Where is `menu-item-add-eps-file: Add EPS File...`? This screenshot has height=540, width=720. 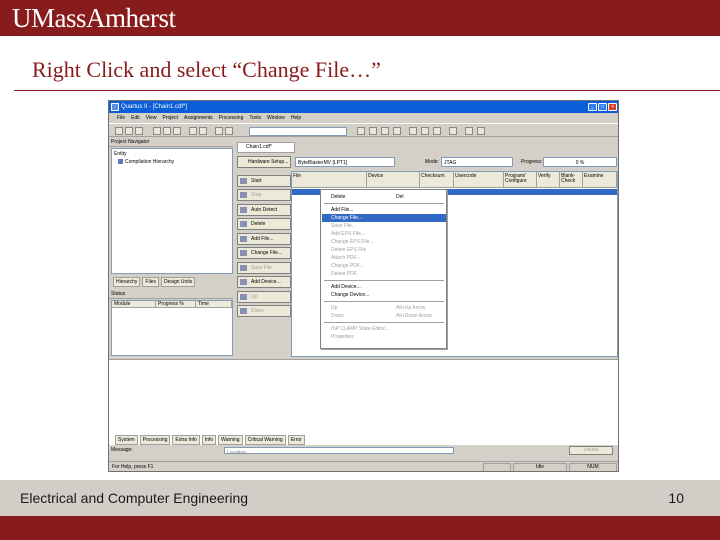
menu-item-add-eps-file: Add EPS File... is located at coordinates (384, 234).